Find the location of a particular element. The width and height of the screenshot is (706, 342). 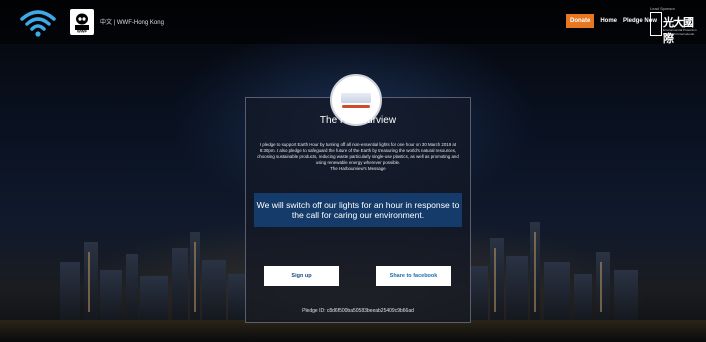

share-to-facebook-button: Share to facebook is located at coordinates (413, 276).